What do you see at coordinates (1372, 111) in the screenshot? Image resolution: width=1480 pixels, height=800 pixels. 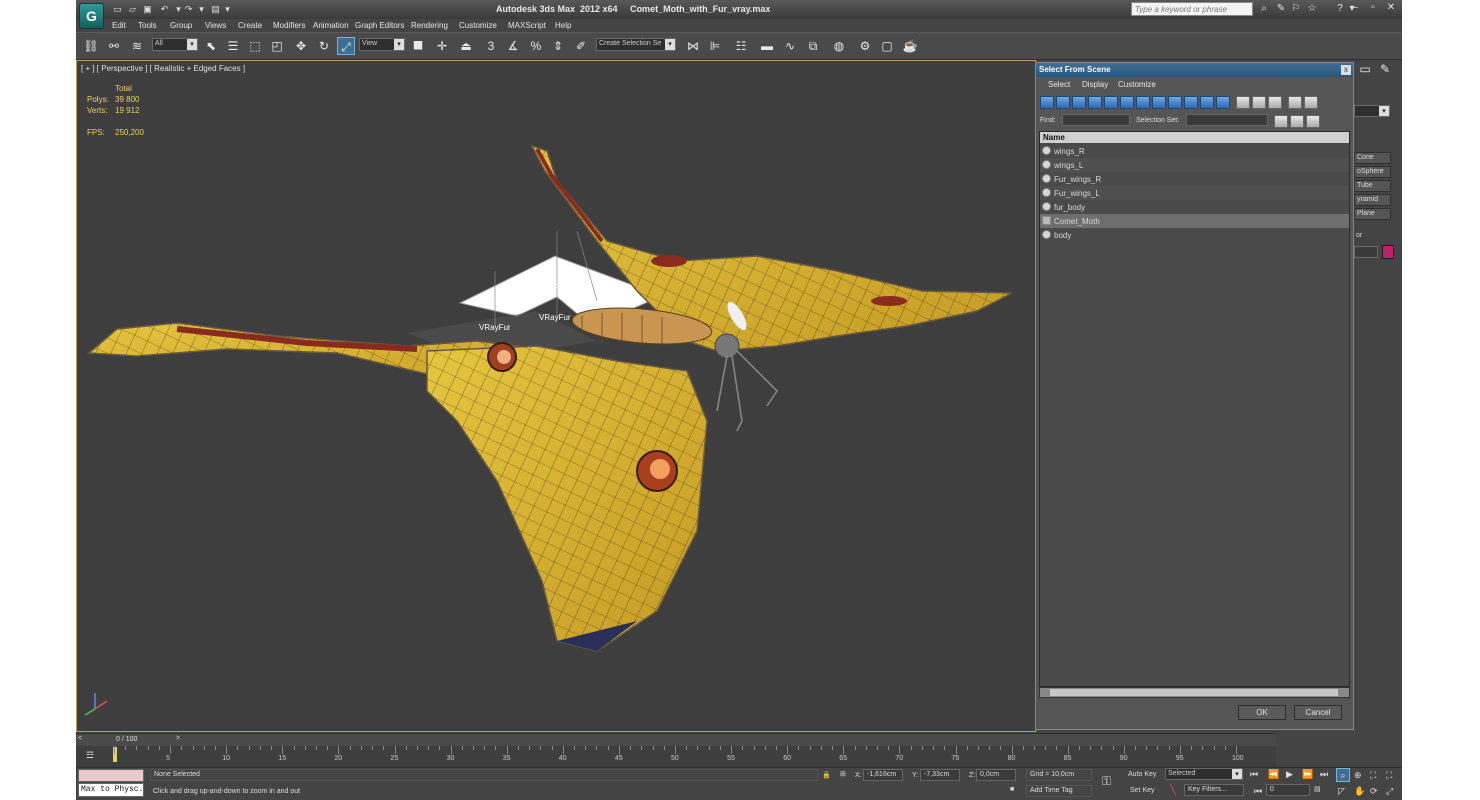 I see `object-type-dropdown: ▾` at bounding box center [1372, 111].